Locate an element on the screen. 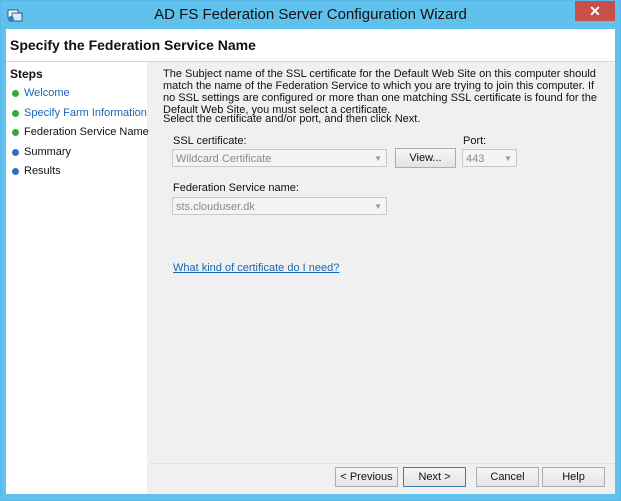 This screenshot has width=621, height=501. button-bar: < Previous Next > Cancel Help is located at coordinates (382, 478).